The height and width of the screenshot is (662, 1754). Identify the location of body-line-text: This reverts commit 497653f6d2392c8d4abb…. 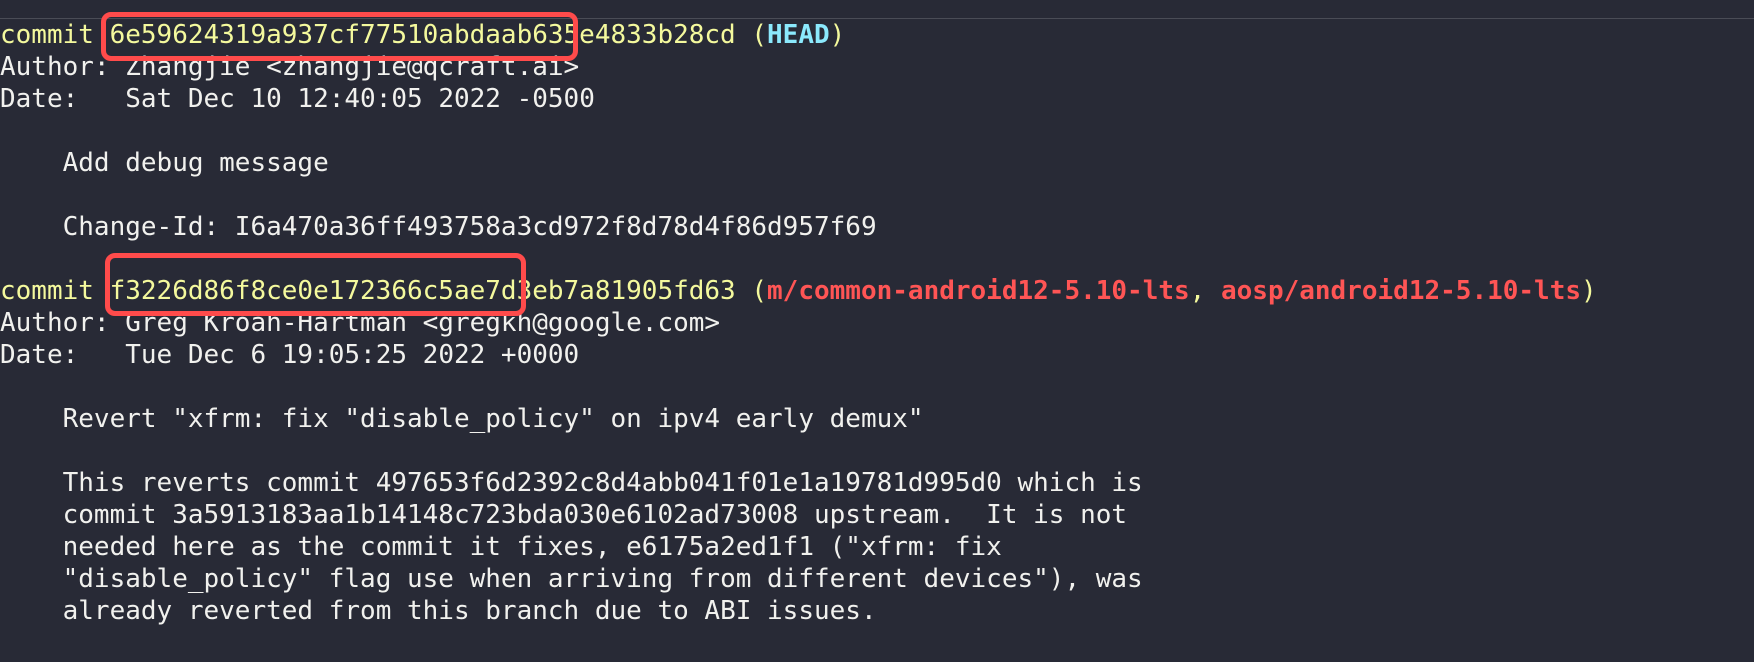
(602, 483).